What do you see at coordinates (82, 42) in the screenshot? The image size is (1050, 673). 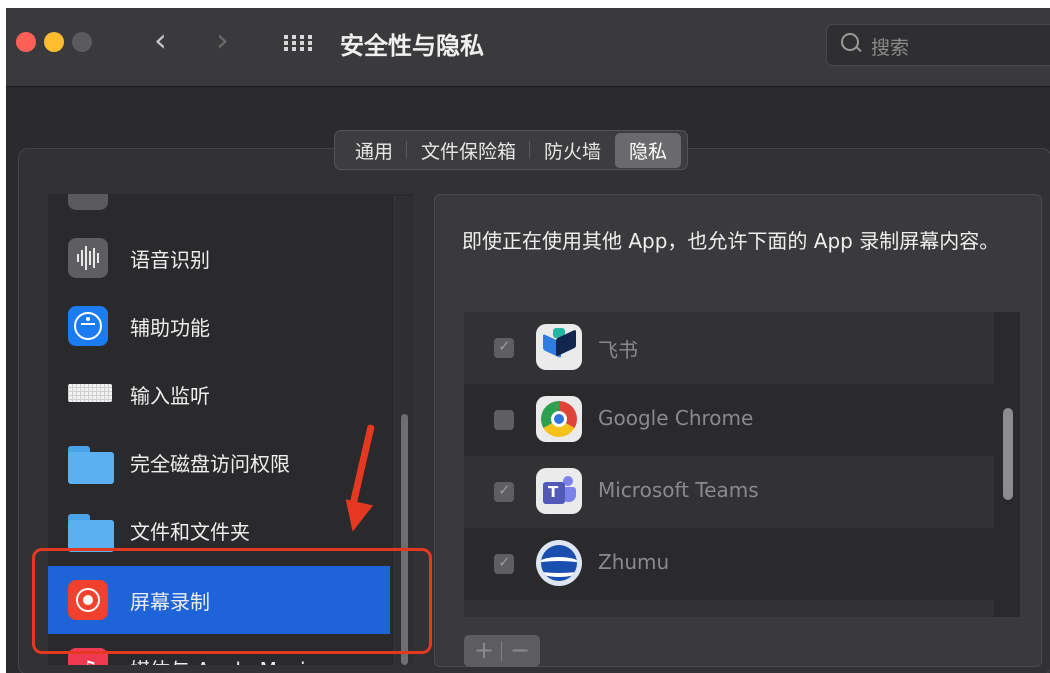 I see `zoom-window-button` at bounding box center [82, 42].